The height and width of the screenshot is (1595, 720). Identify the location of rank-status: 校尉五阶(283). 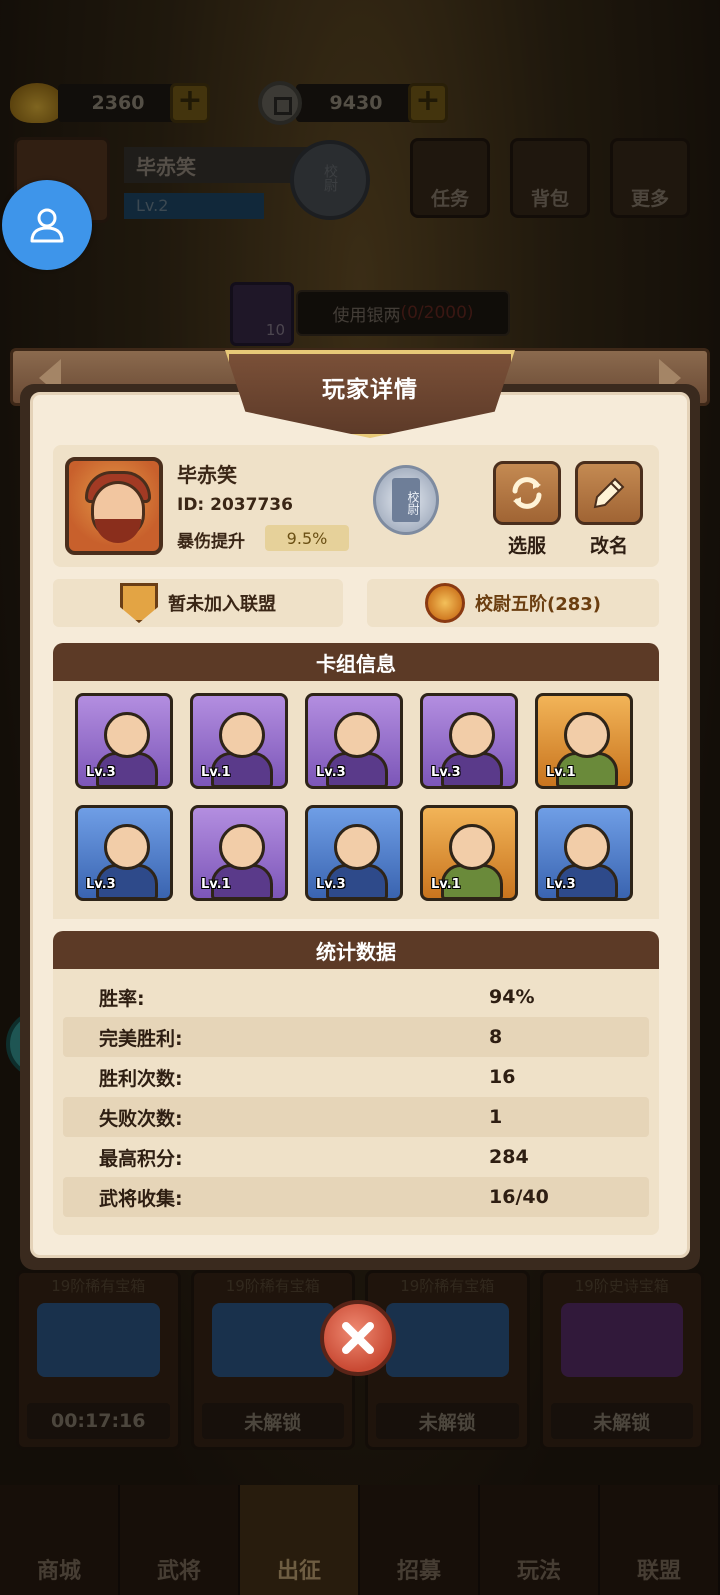
(538, 604).